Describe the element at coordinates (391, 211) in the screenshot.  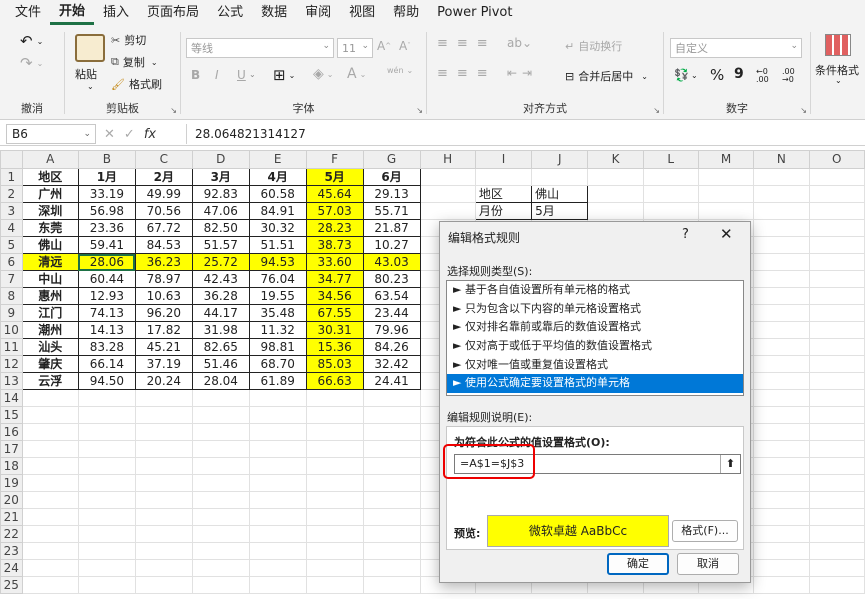
I see `cell: 55.71` at that location.